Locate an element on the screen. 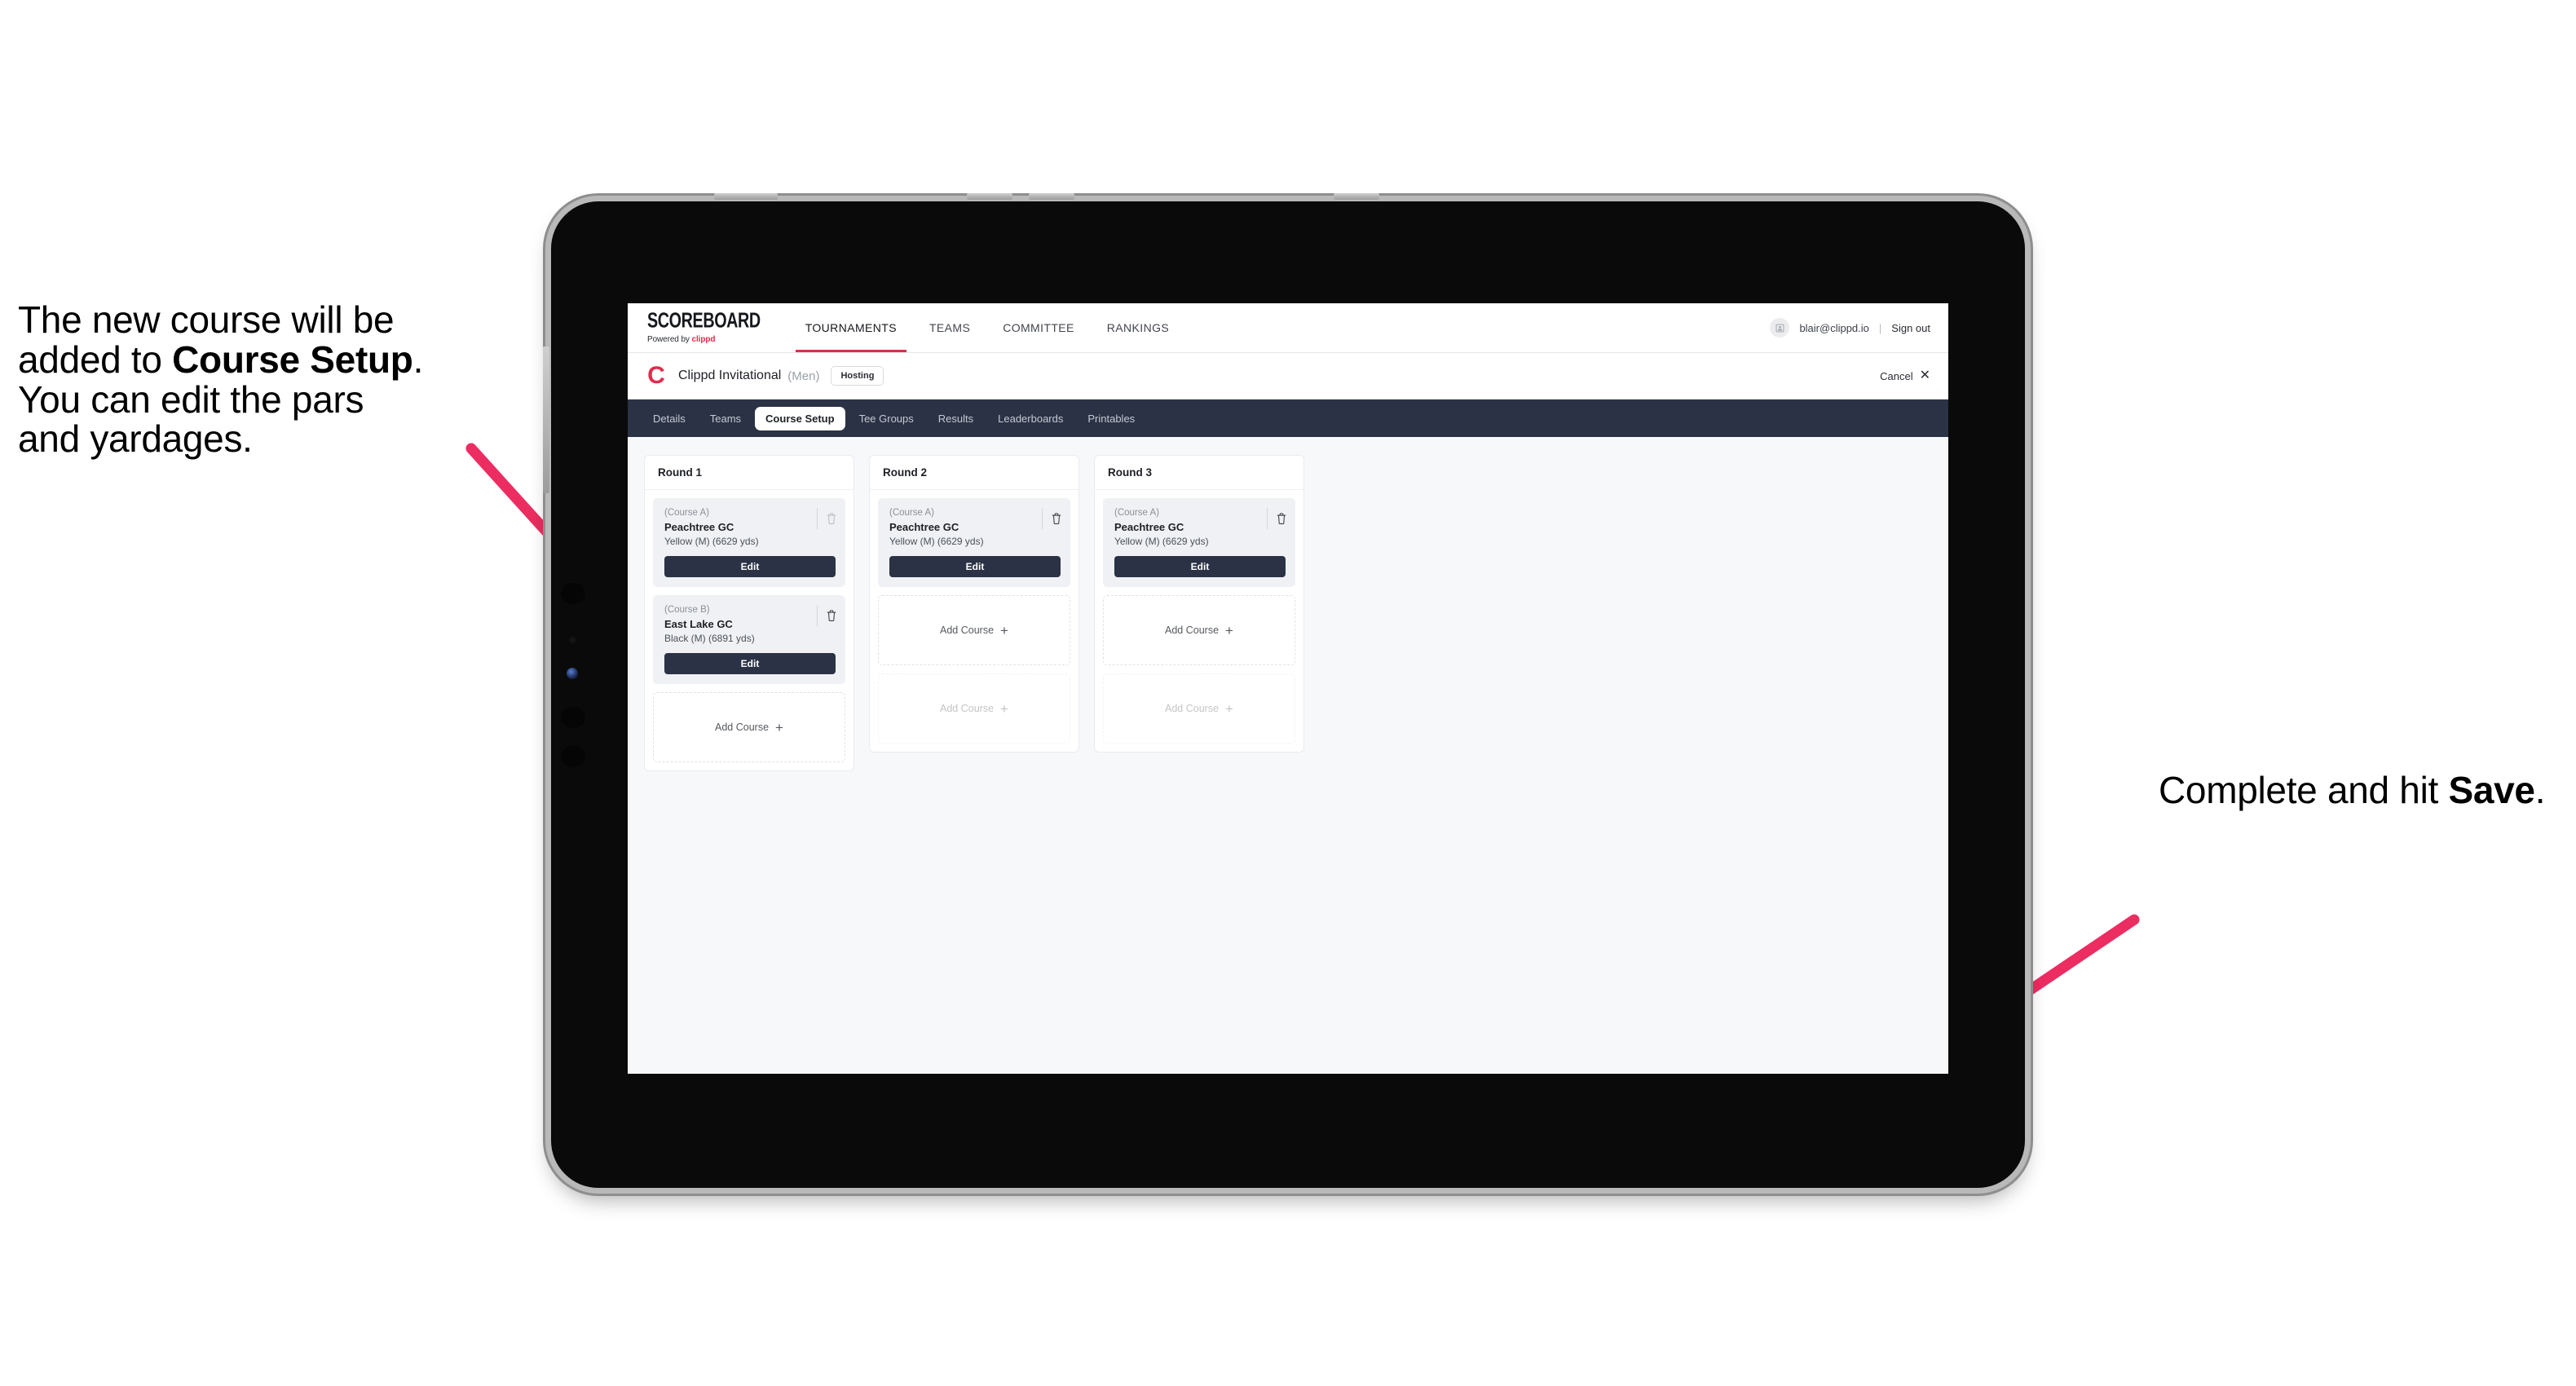 This screenshot has width=2576, height=1386. tab-course-setup-label: Course Setup is located at coordinates (800, 419).